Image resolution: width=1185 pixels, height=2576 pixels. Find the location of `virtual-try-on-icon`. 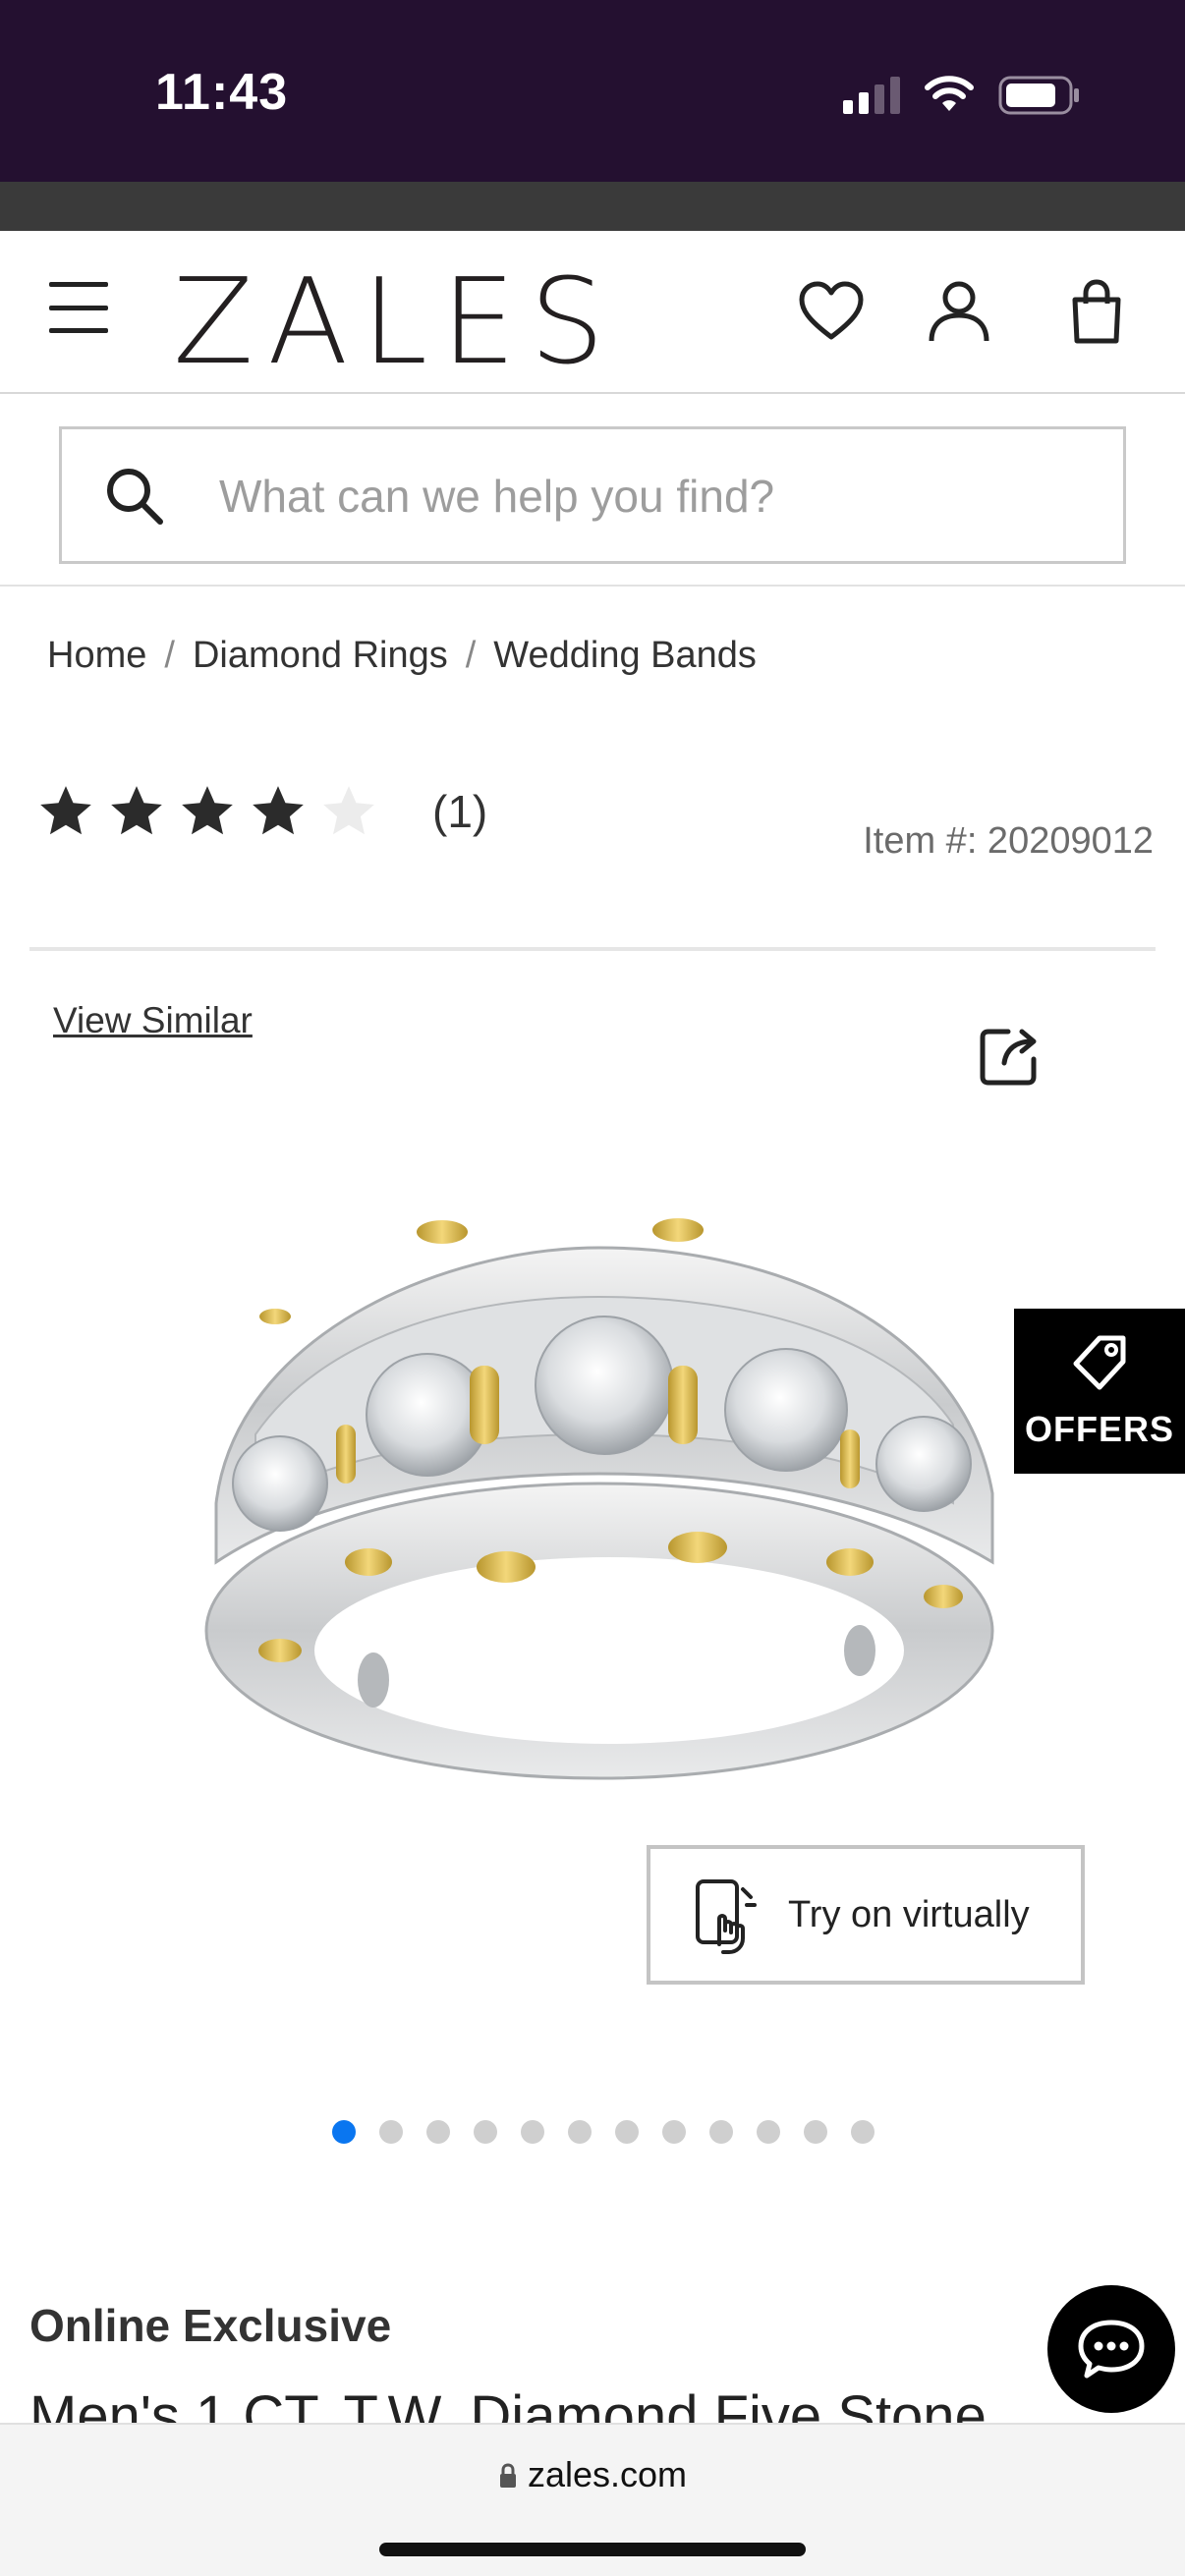

virtual-try-on-icon is located at coordinates (726, 1916).